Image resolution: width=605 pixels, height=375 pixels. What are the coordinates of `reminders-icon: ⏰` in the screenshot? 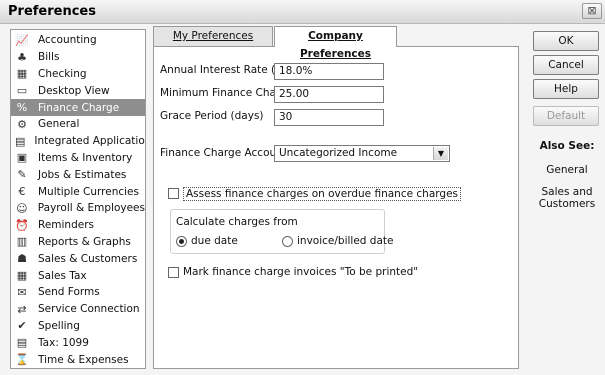 It's located at (22, 225).